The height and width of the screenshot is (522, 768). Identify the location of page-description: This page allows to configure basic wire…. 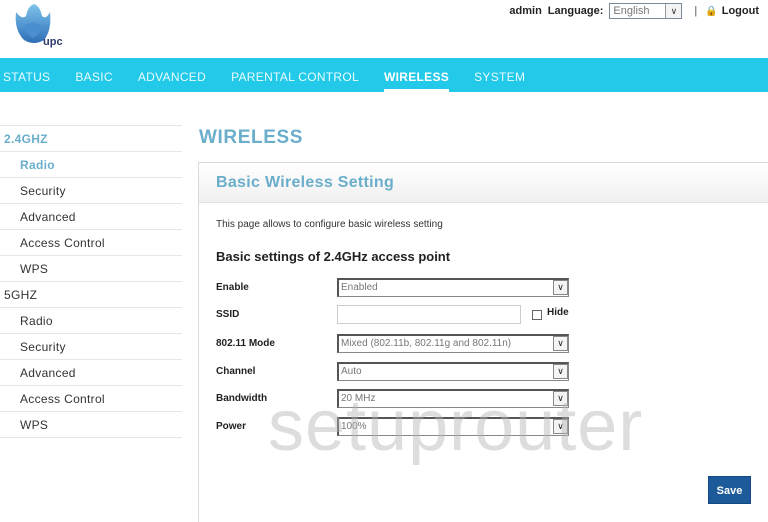
(329, 224).